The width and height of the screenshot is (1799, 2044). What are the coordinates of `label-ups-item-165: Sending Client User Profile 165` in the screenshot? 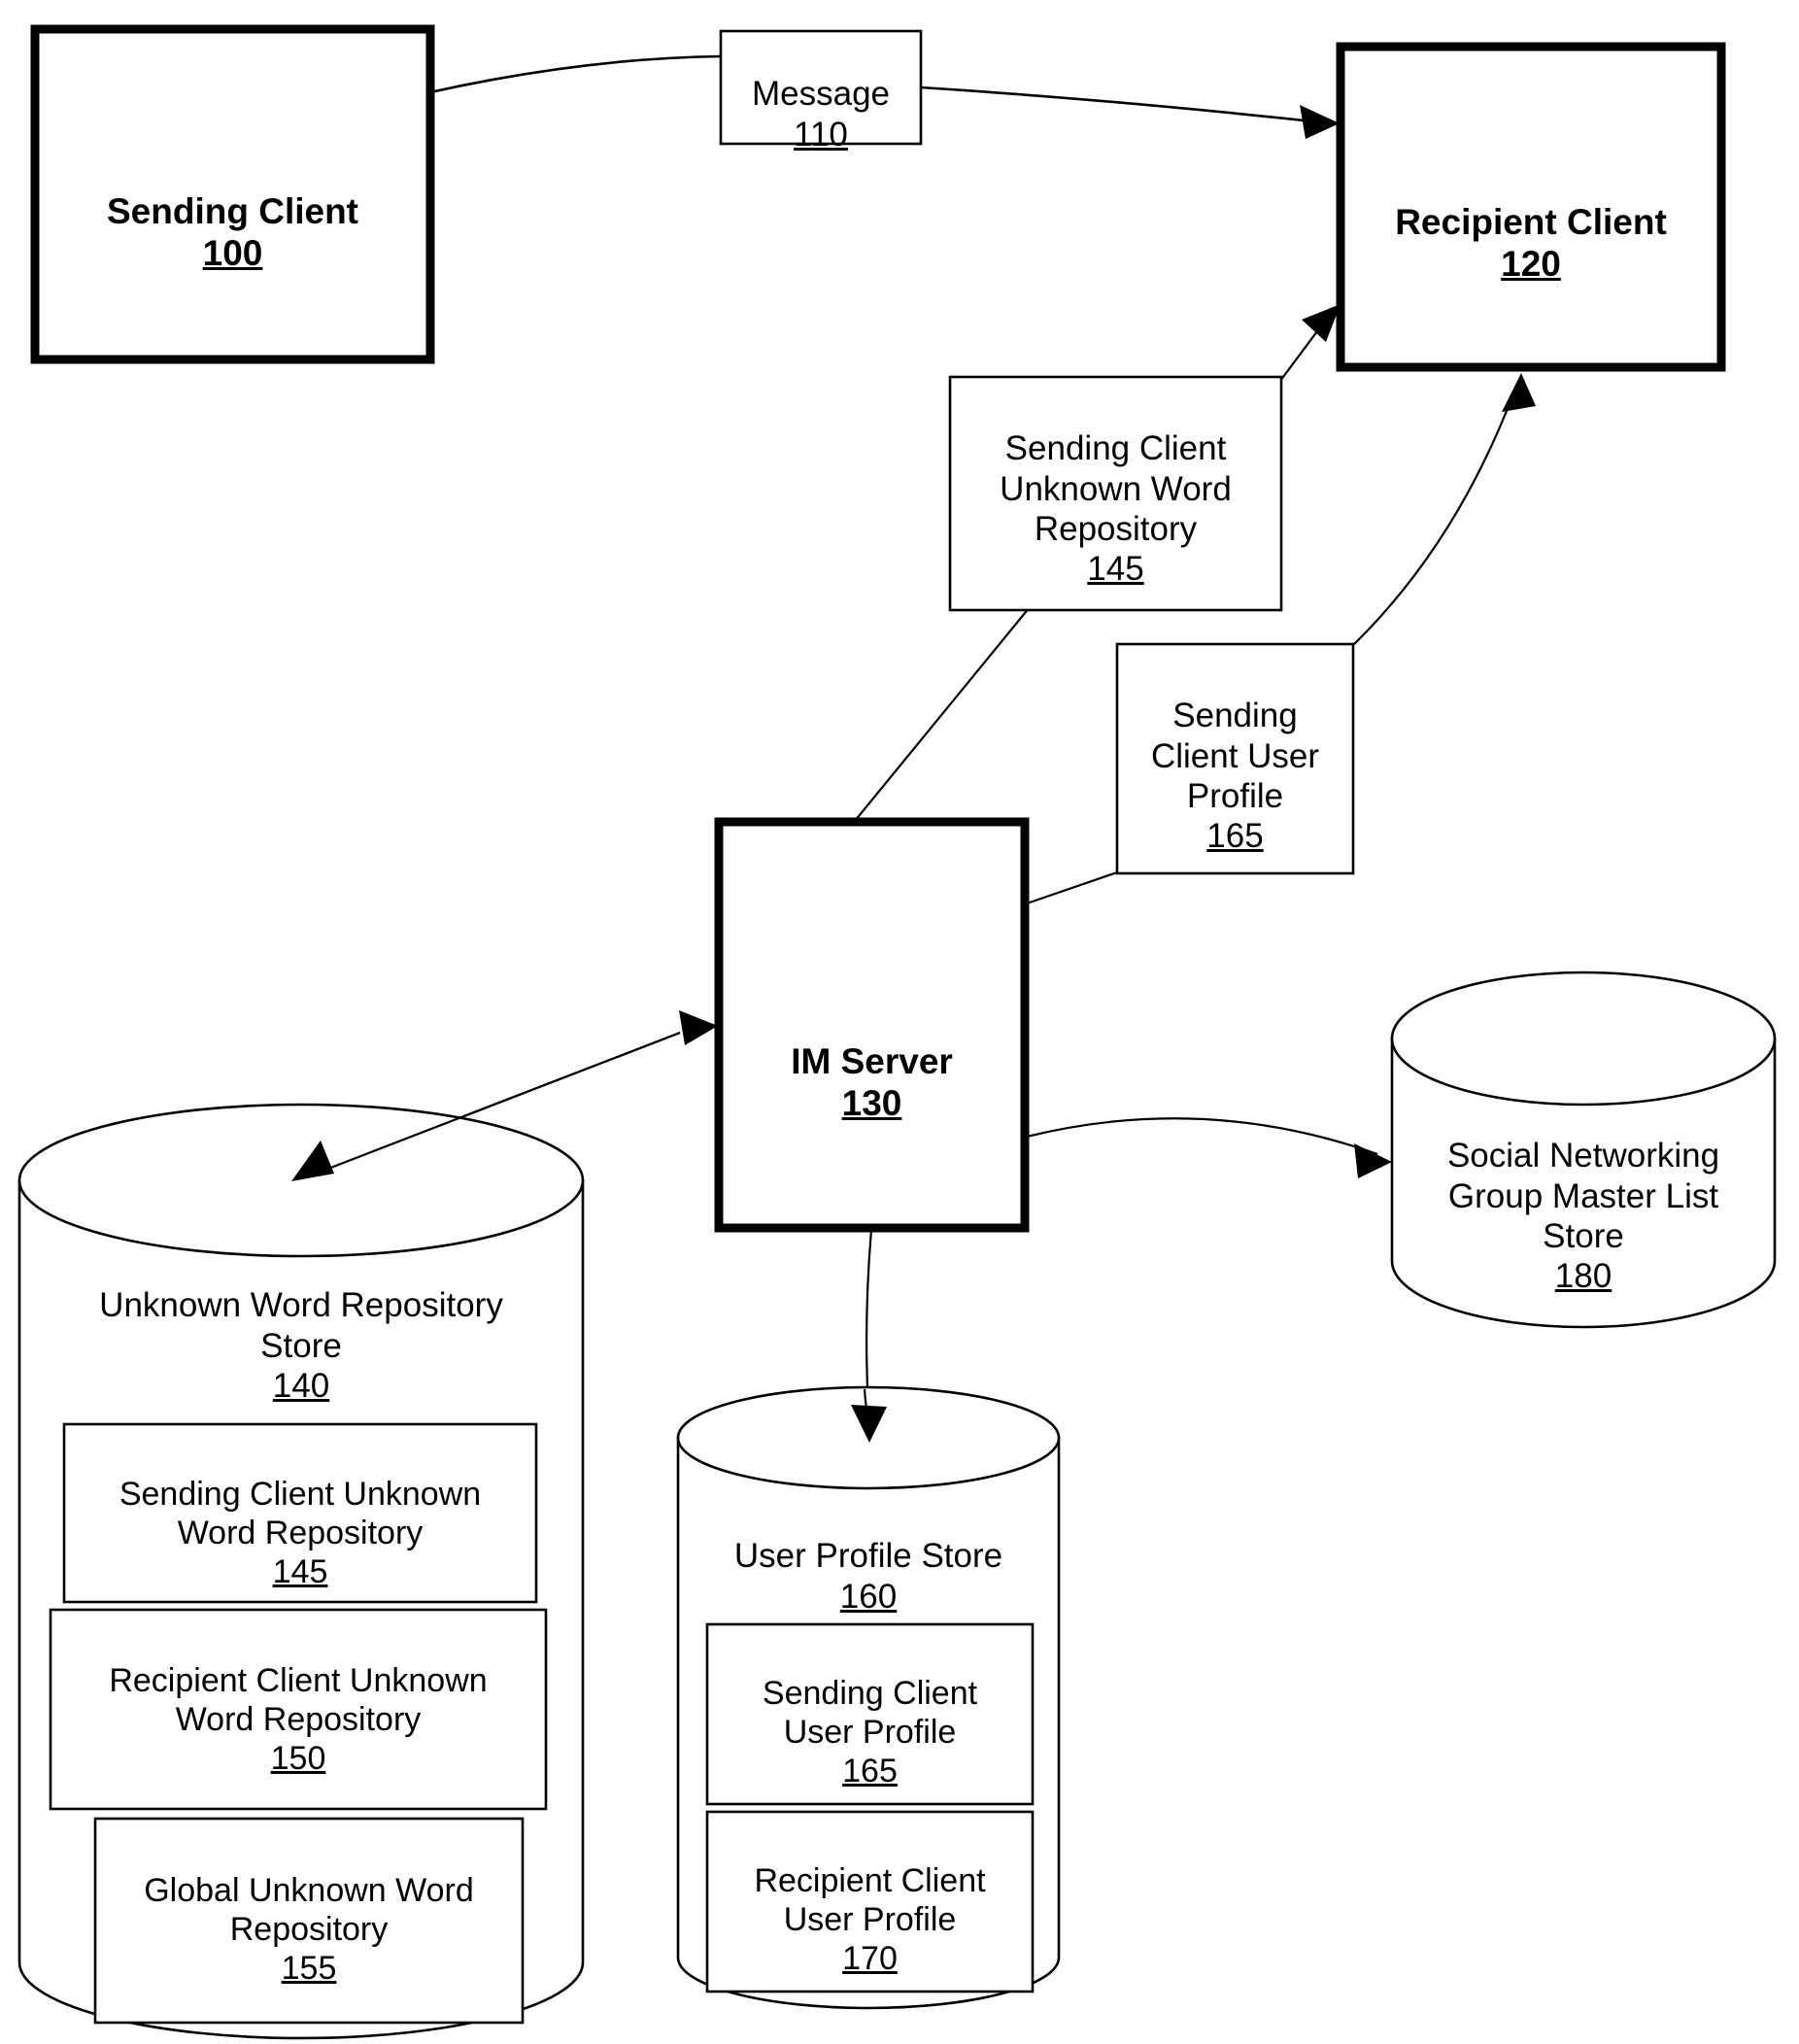 It's located at (870, 1732).